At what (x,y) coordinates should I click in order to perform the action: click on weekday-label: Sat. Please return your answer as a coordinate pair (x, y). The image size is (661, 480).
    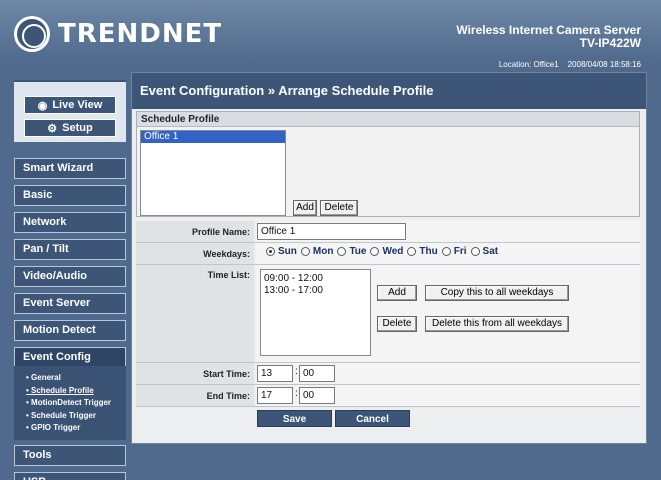
    Looking at the image, I should click on (490, 251).